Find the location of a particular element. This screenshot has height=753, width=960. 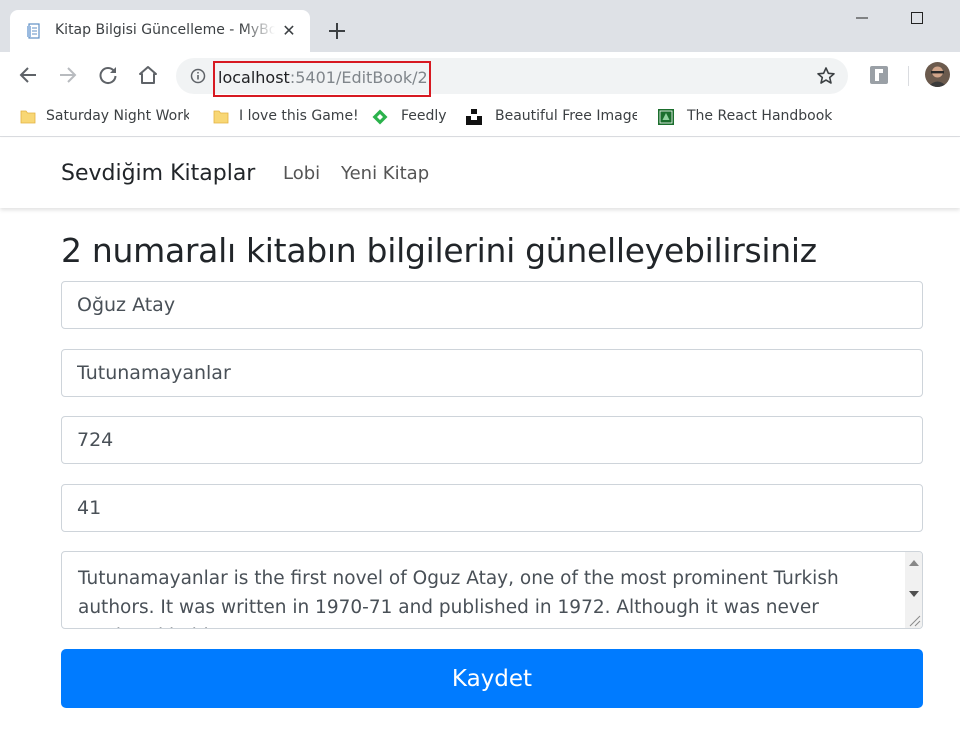

scroll-down-icon is located at coordinates (914, 594).